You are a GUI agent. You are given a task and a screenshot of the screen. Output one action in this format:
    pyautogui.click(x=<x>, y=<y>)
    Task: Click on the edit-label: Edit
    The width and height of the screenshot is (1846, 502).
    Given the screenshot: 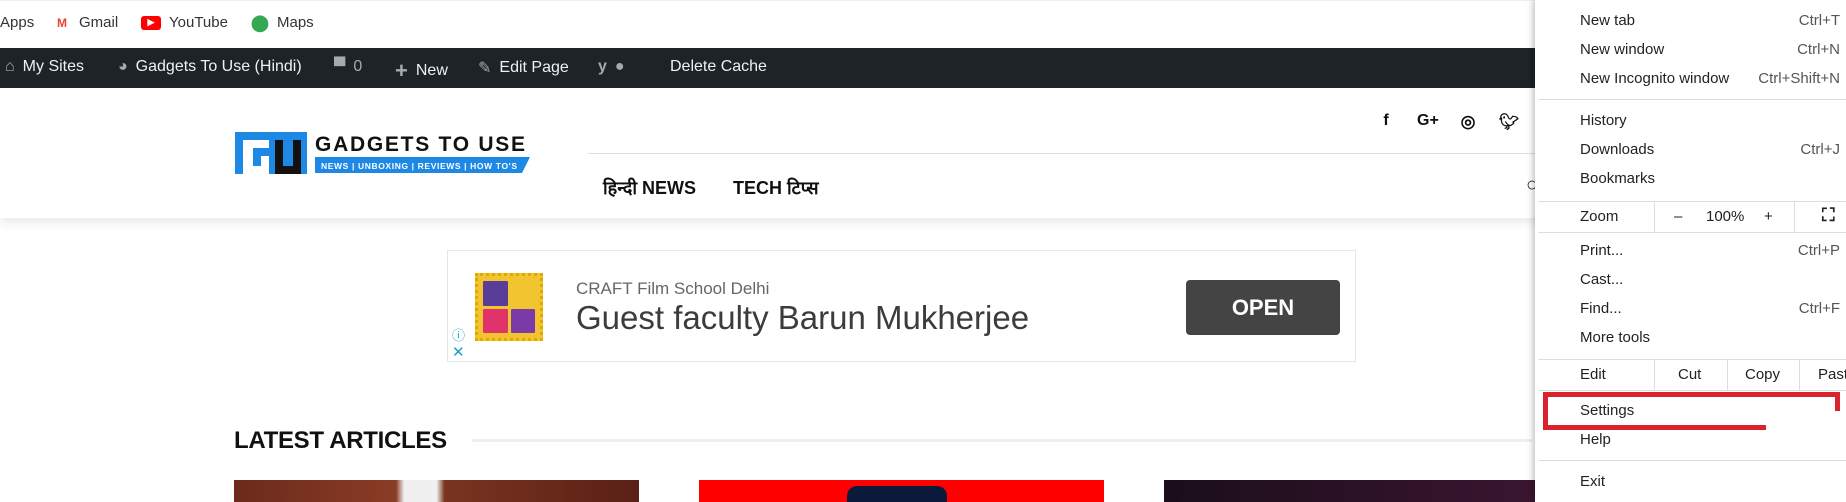 What is the action you would take?
    pyautogui.click(x=1593, y=374)
    